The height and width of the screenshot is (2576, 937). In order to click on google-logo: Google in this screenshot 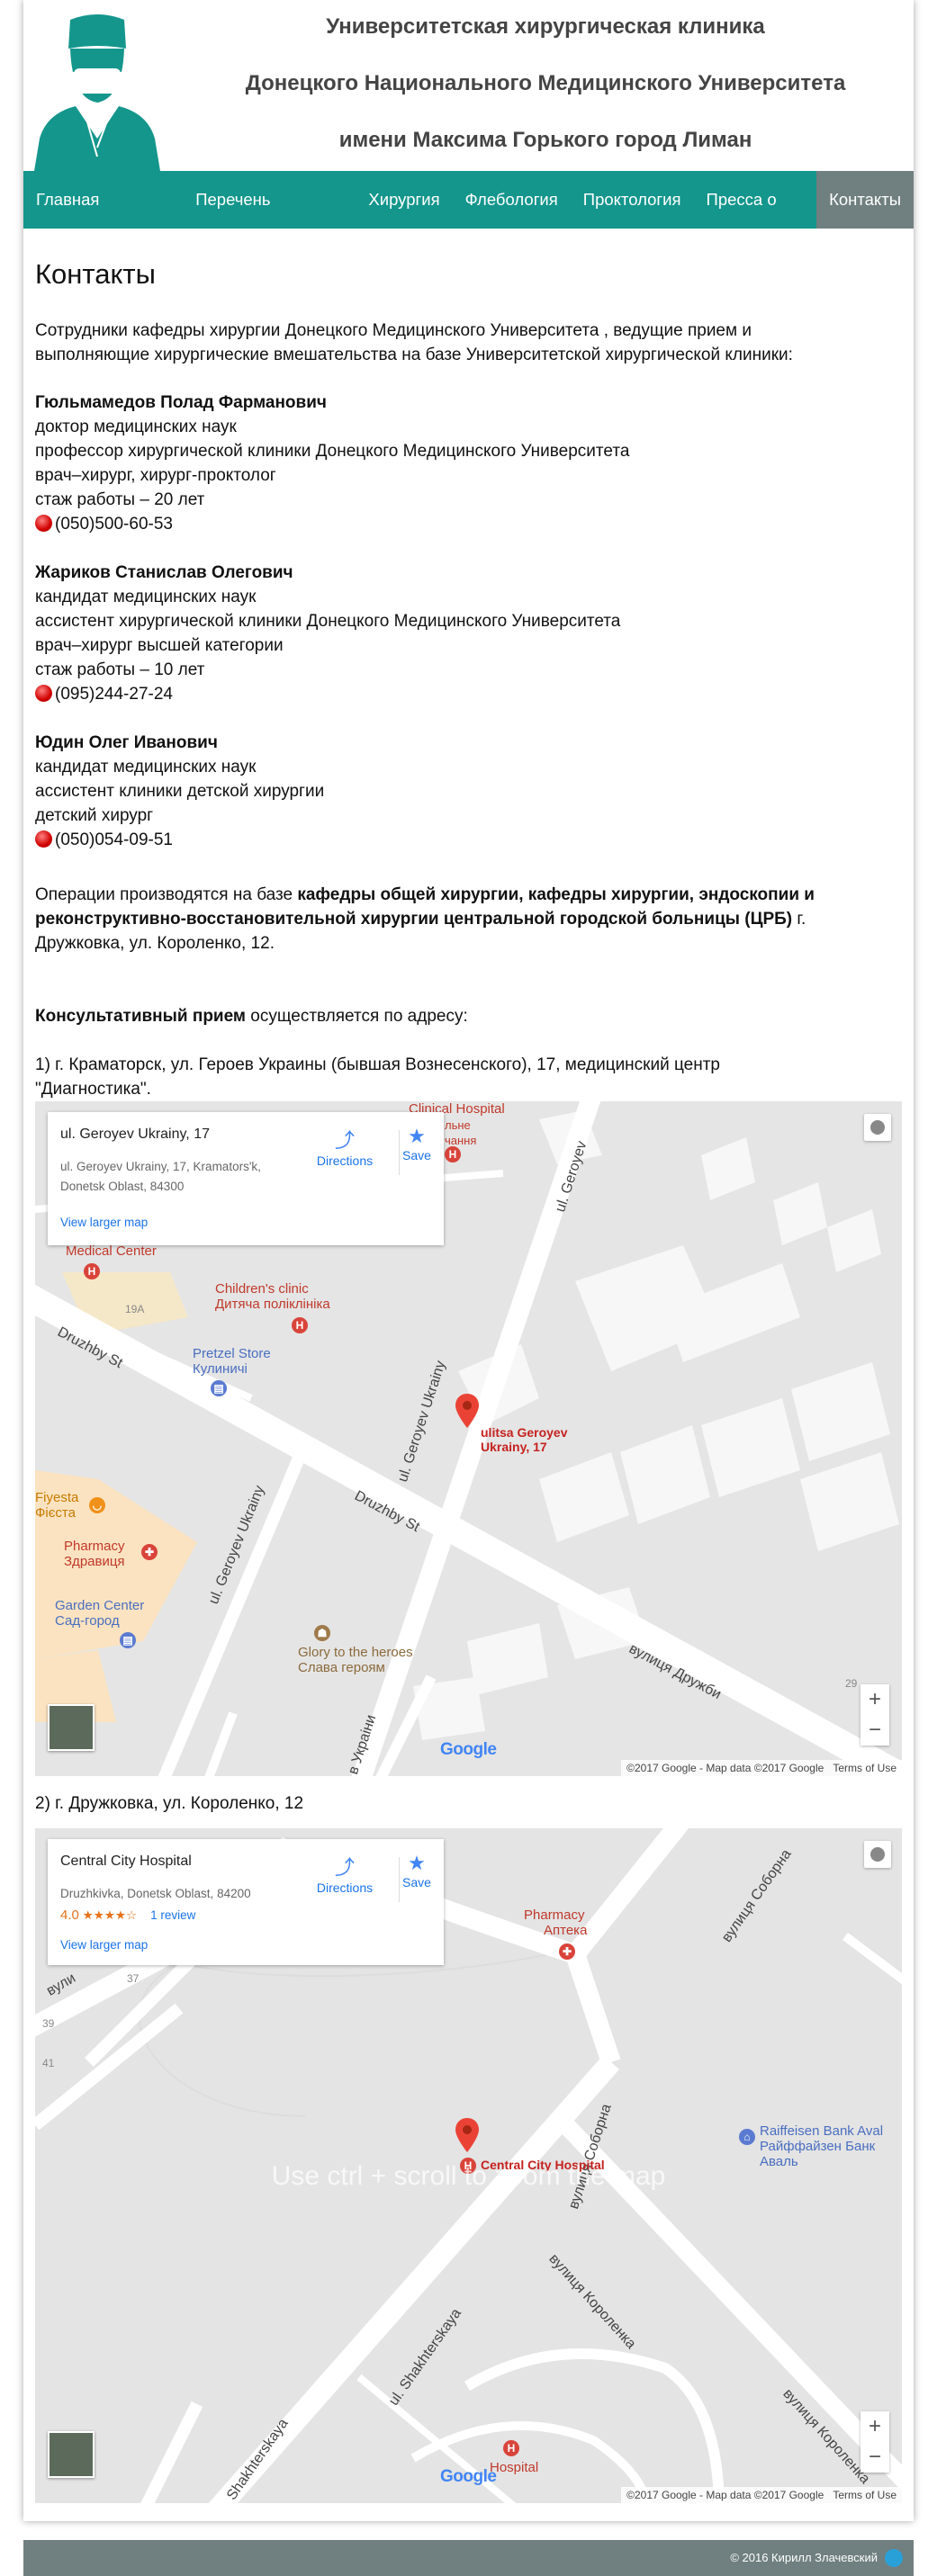, I will do `click(468, 1750)`.